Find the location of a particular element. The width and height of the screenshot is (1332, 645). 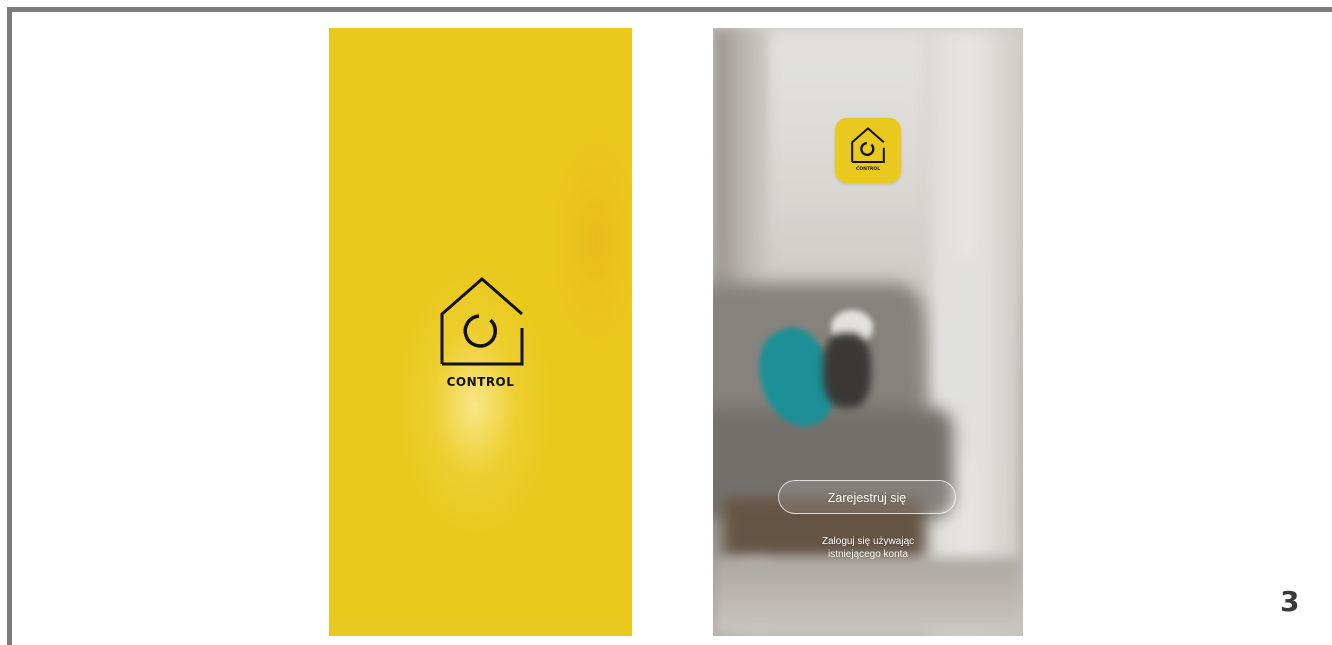

app-icon-label: CONTROL is located at coordinates (868, 169).